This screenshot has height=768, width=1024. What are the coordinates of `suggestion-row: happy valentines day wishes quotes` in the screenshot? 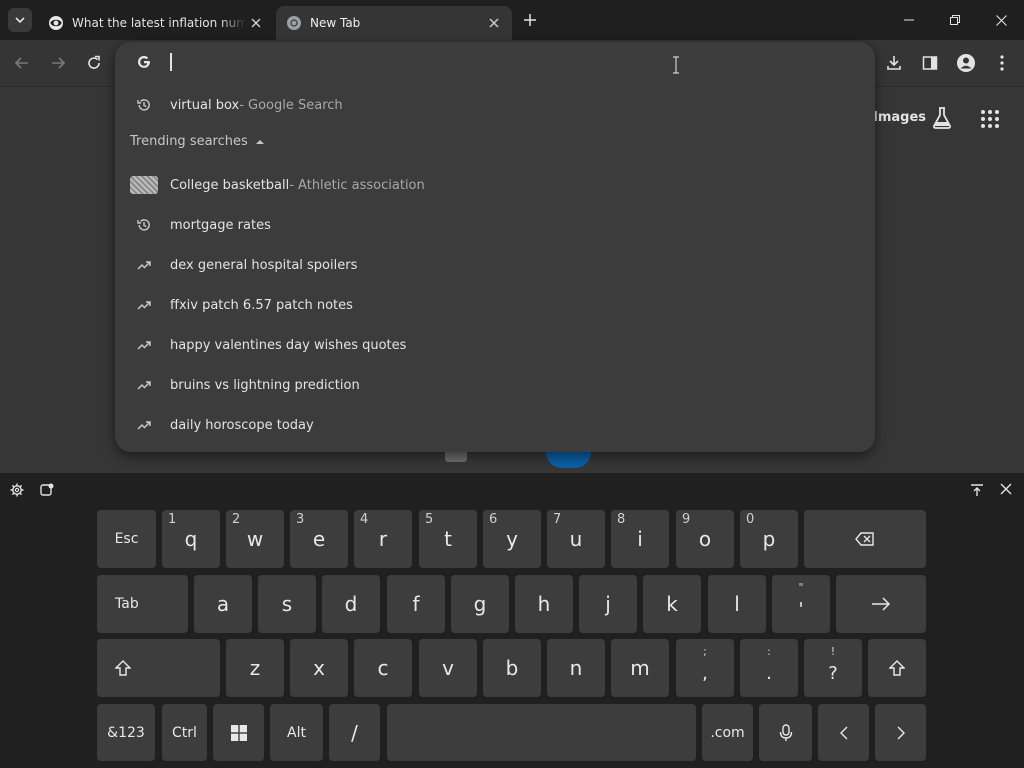 It's located at (495, 345).